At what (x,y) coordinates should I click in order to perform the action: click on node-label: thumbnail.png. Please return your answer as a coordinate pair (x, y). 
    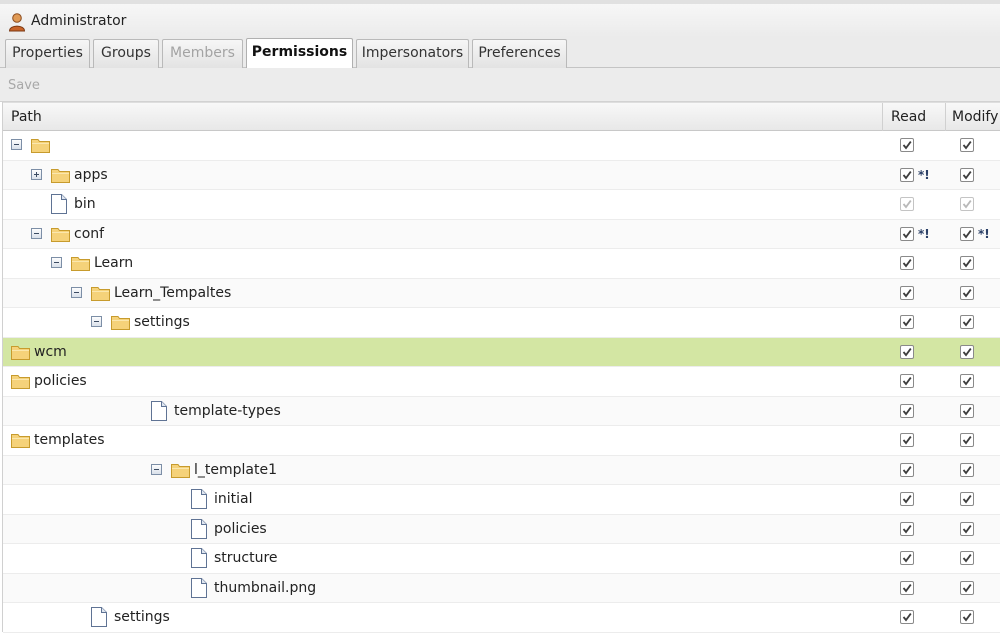
    Looking at the image, I should click on (265, 588).